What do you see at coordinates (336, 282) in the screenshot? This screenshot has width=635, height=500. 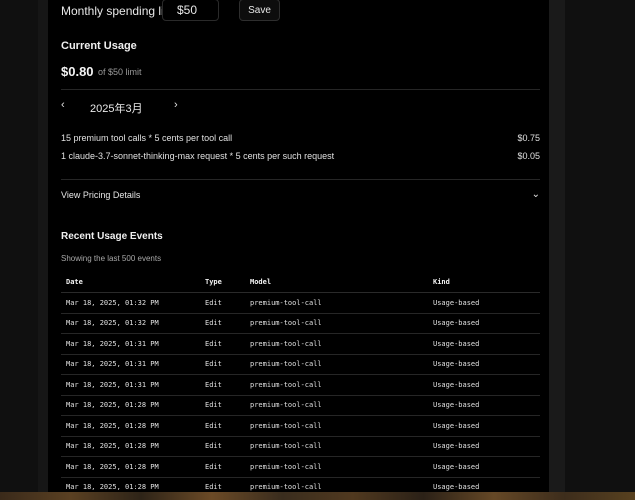 I see `column-header-model: Model` at bounding box center [336, 282].